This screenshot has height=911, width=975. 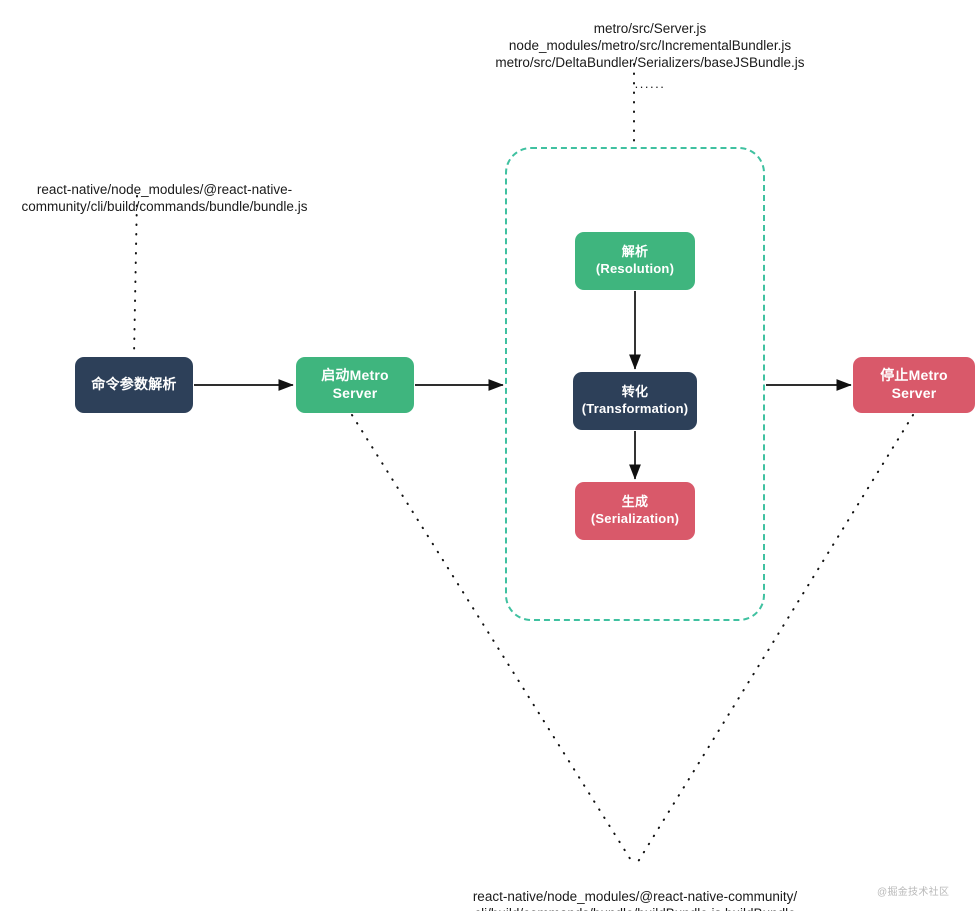 I want to click on node-label: 转化 (Transformation), so click(x=635, y=400).